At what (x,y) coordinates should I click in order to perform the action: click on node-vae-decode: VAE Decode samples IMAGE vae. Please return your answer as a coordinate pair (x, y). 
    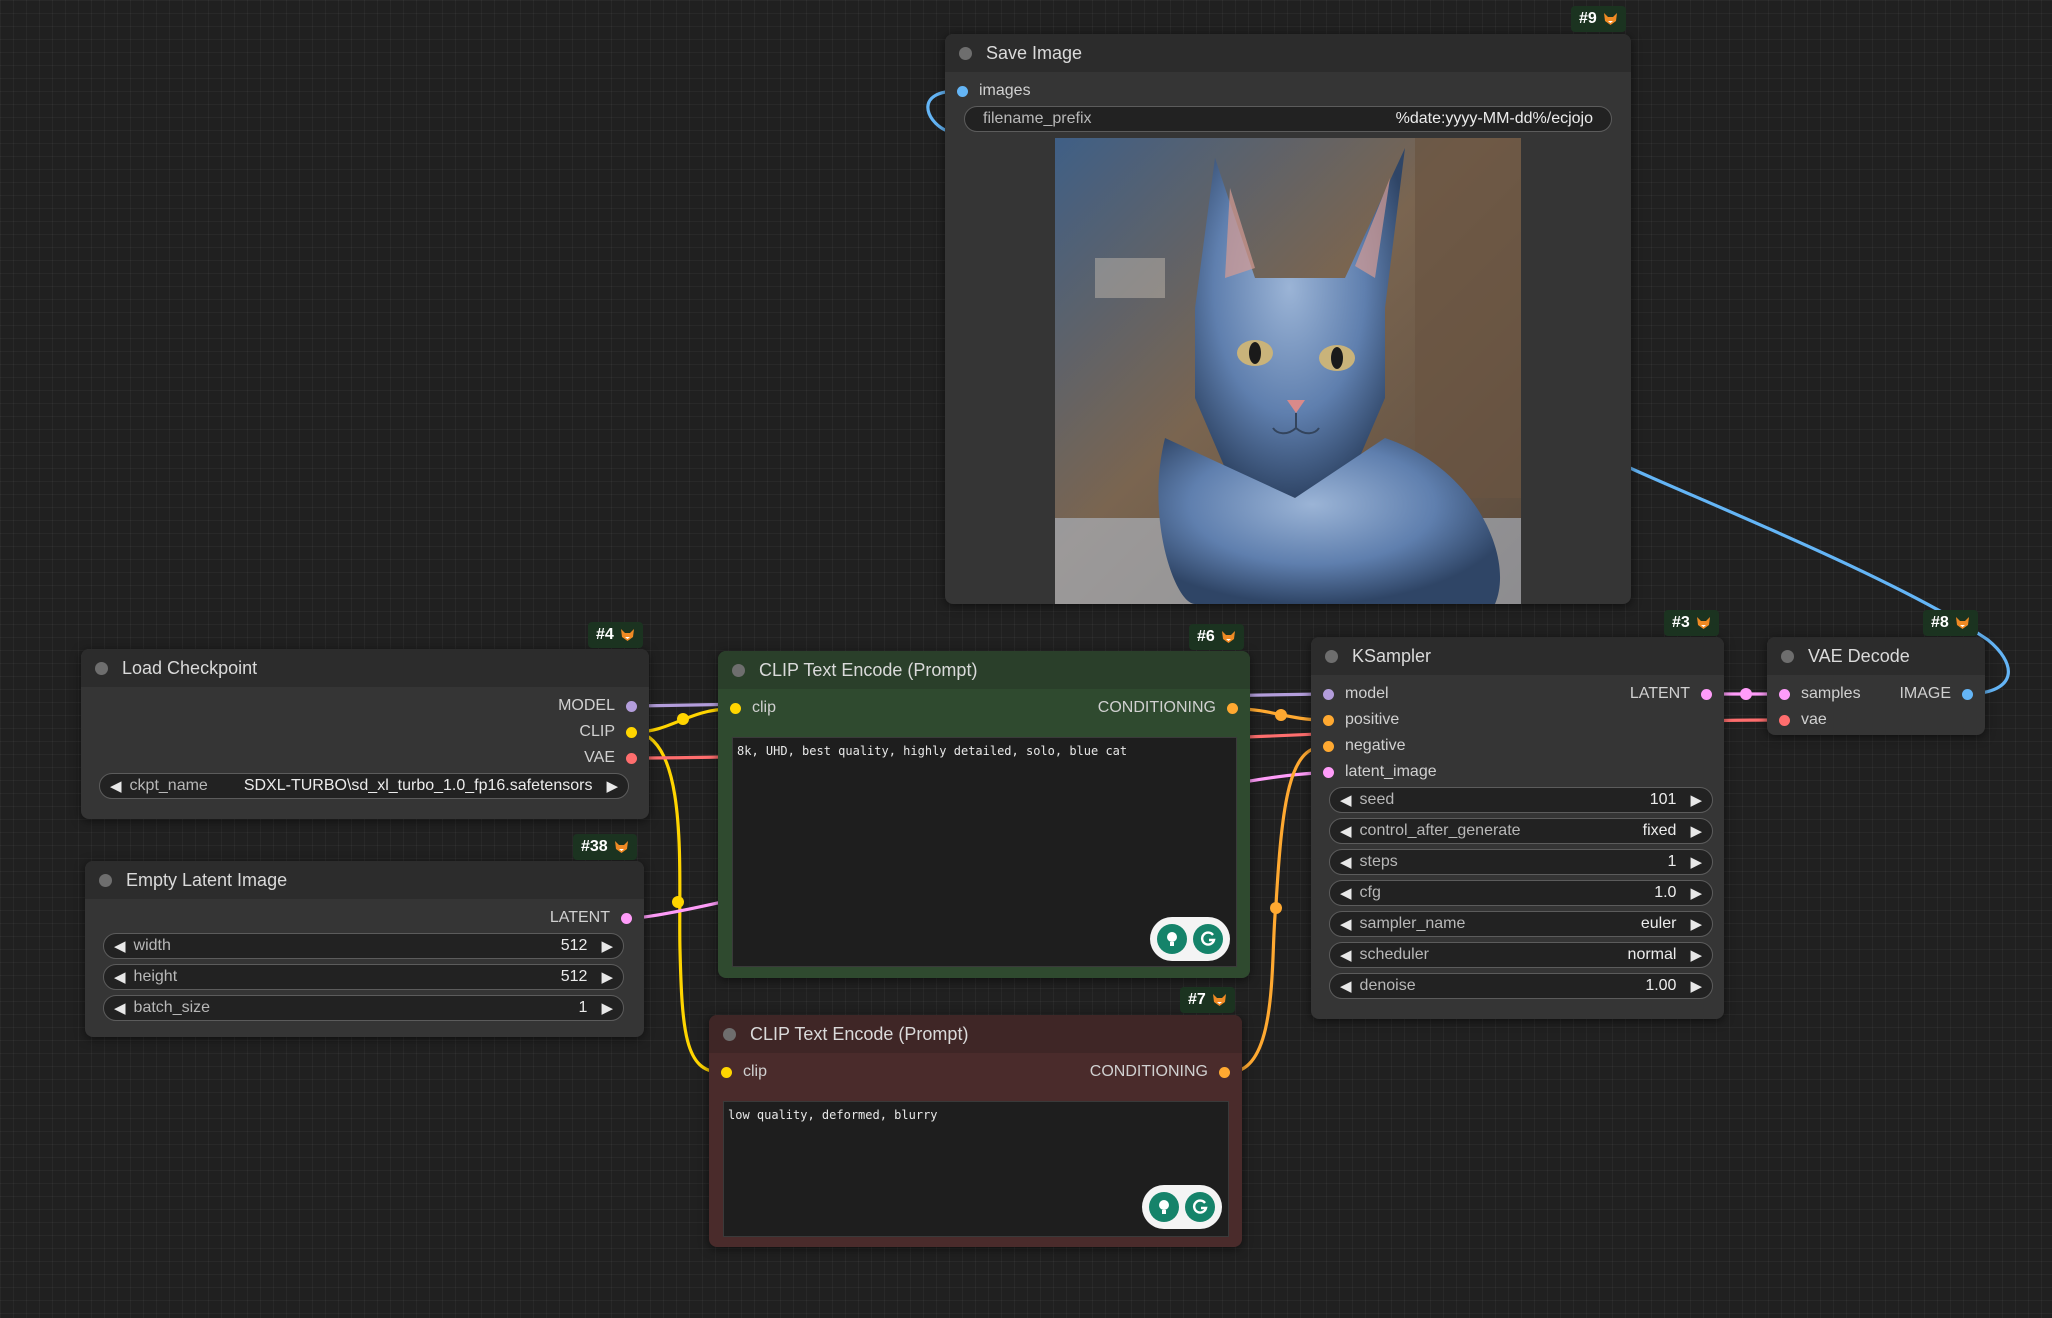
    Looking at the image, I should click on (1876, 686).